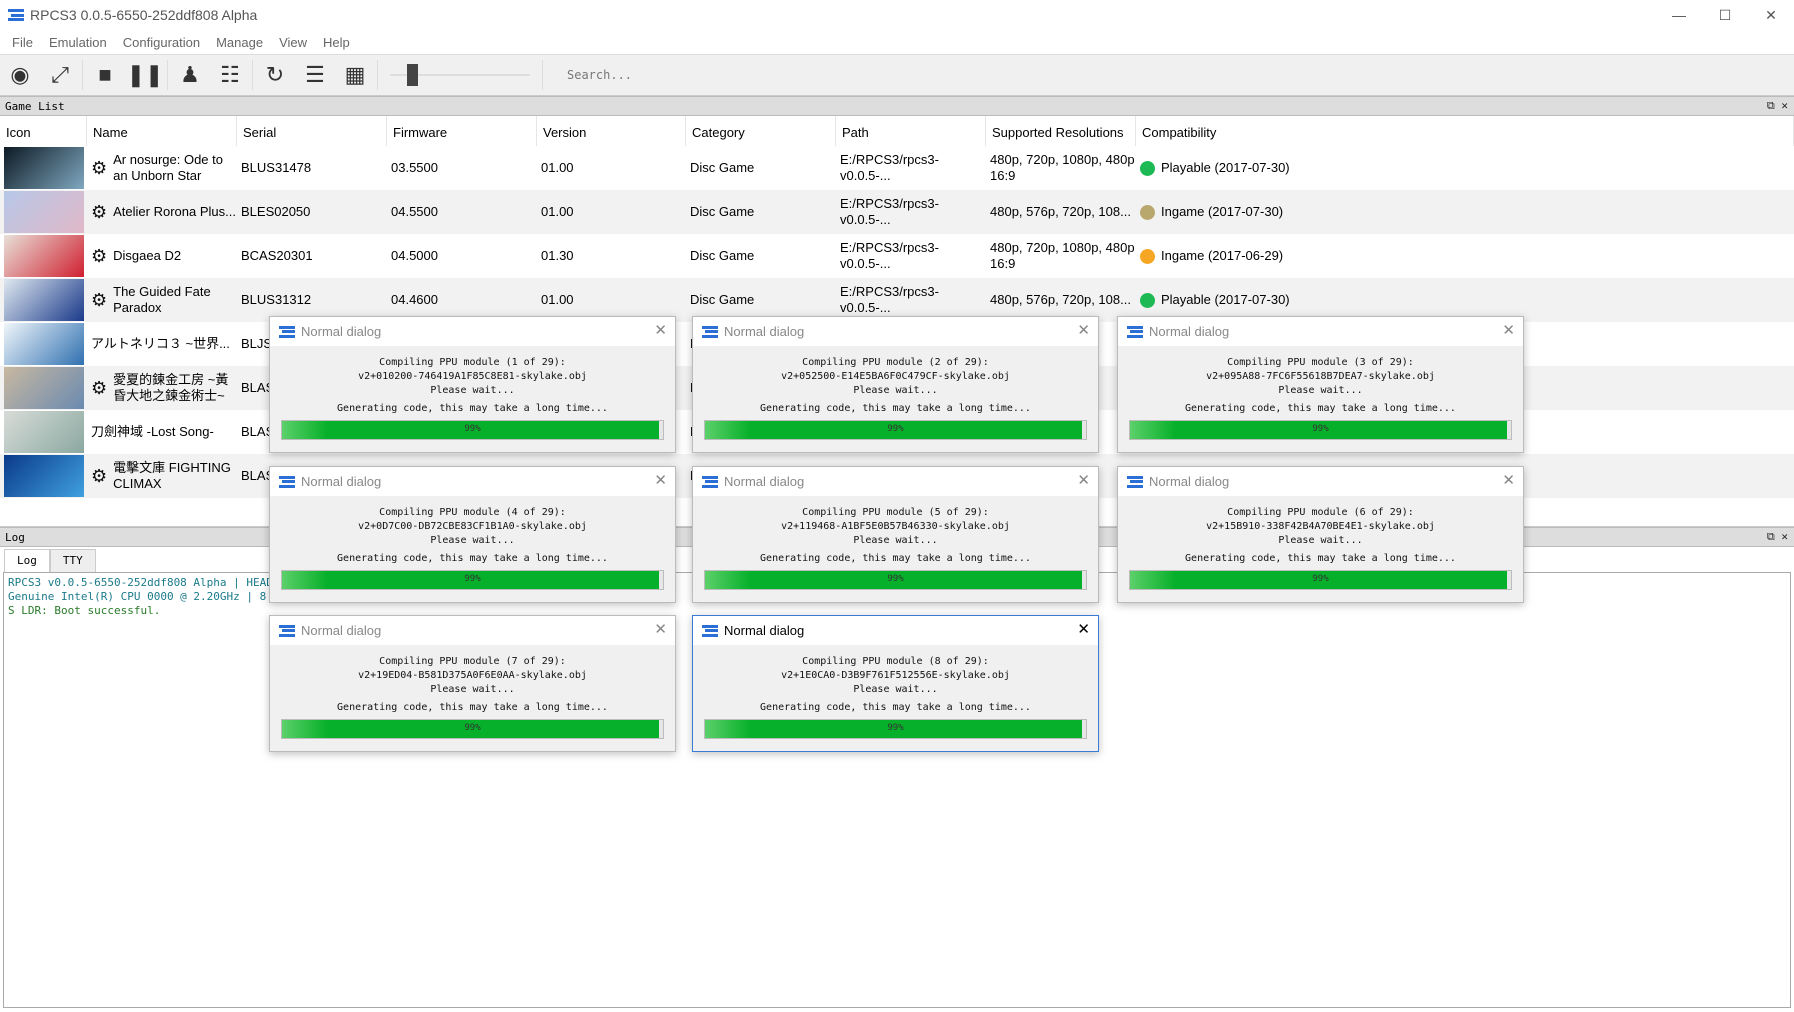  What do you see at coordinates (611, 168) in the screenshot?
I see `cell-version: 01.00` at bounding box center [611, 168].